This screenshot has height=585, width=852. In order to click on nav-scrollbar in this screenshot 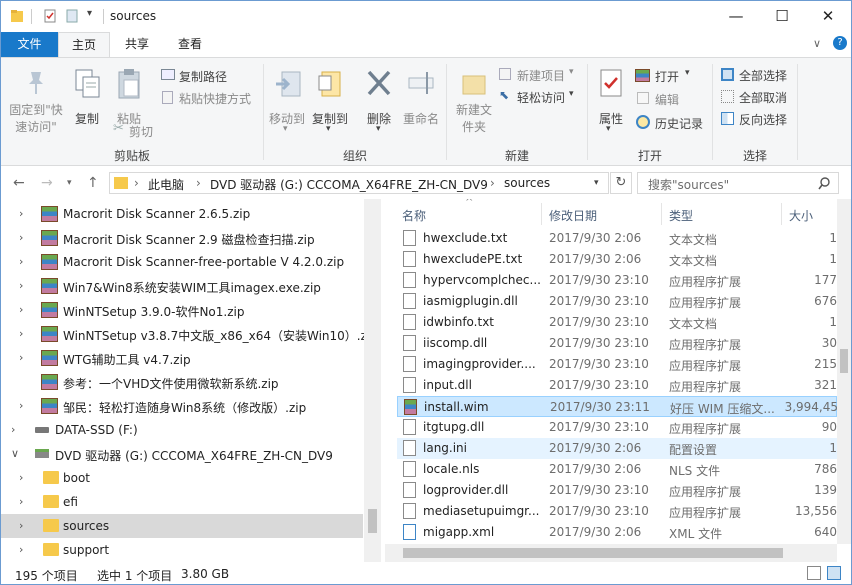, I will do `click(372, 380)`.